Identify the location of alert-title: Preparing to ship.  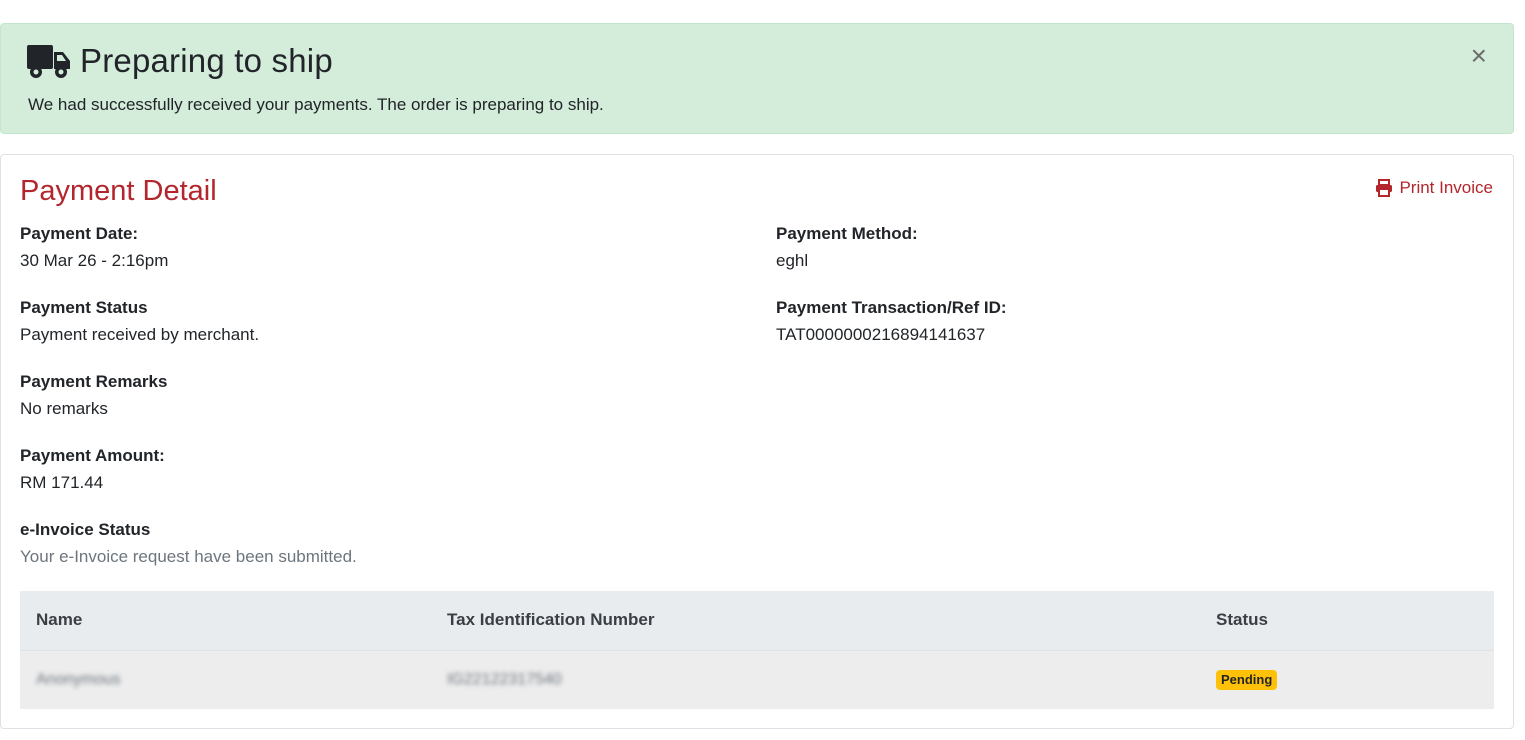
(206, 60).